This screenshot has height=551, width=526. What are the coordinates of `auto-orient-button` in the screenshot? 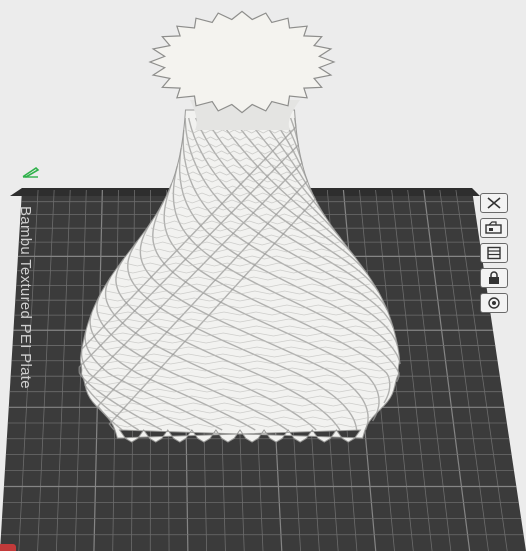 It's located at (494, 303).